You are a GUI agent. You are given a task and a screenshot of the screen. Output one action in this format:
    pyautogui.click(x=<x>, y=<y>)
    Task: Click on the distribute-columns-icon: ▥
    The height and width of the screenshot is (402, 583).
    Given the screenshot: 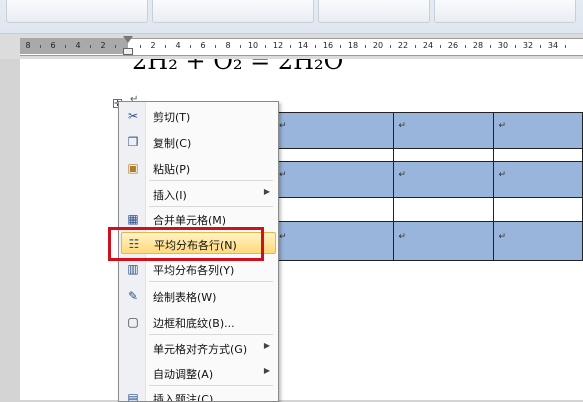 What is the action you would take?
    pyautogui.click(x=133, y=269)
    